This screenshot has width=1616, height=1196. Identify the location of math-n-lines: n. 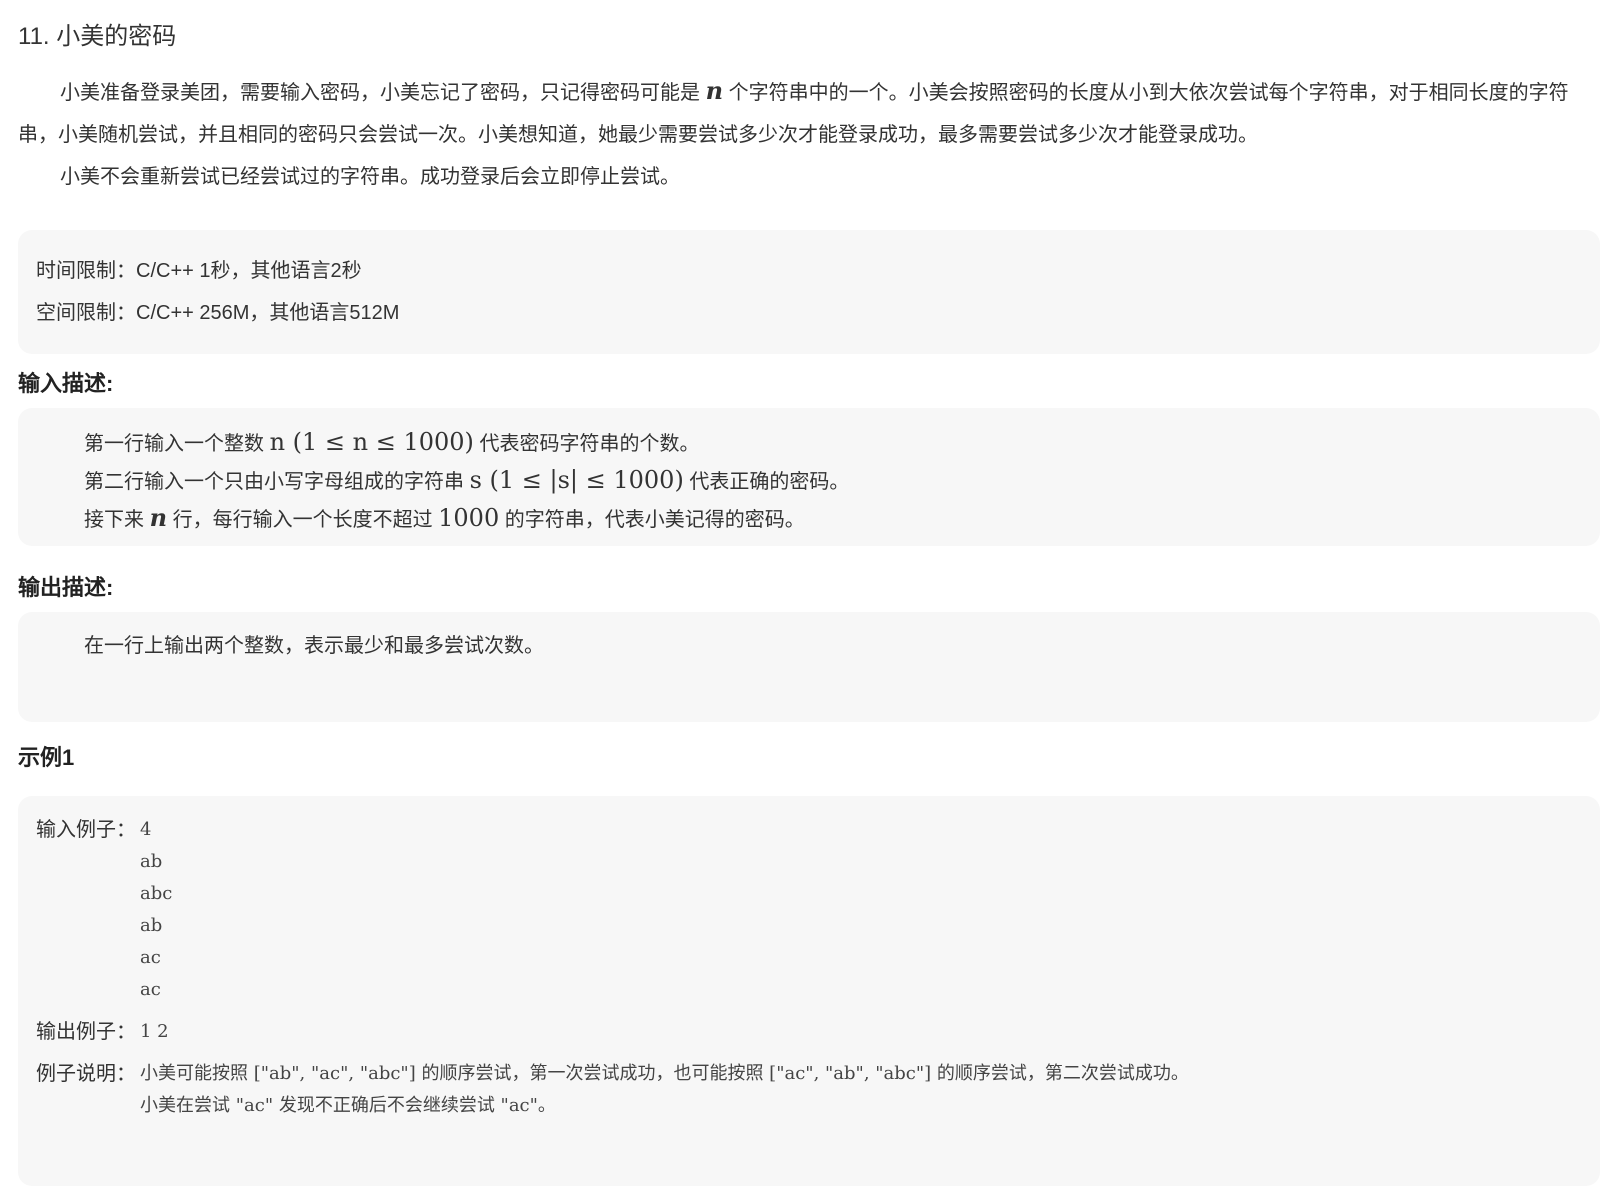
(158, 517).